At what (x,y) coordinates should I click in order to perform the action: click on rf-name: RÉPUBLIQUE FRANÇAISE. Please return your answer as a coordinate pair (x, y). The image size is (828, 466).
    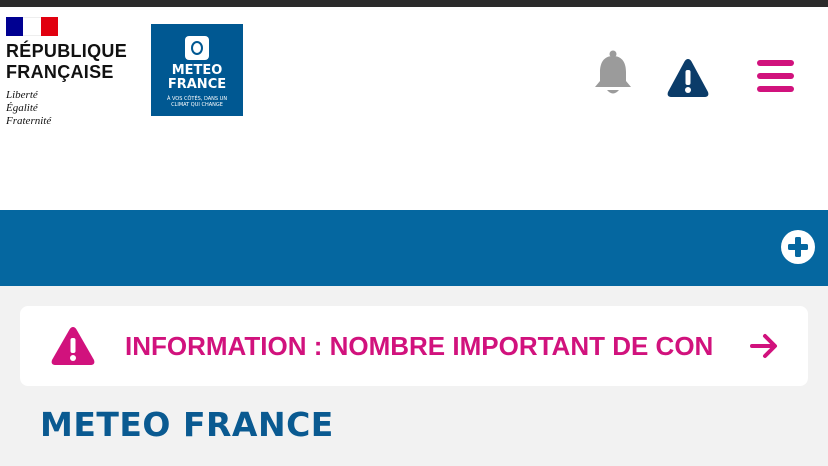
    Looking at the image, I should click on (66, 62).